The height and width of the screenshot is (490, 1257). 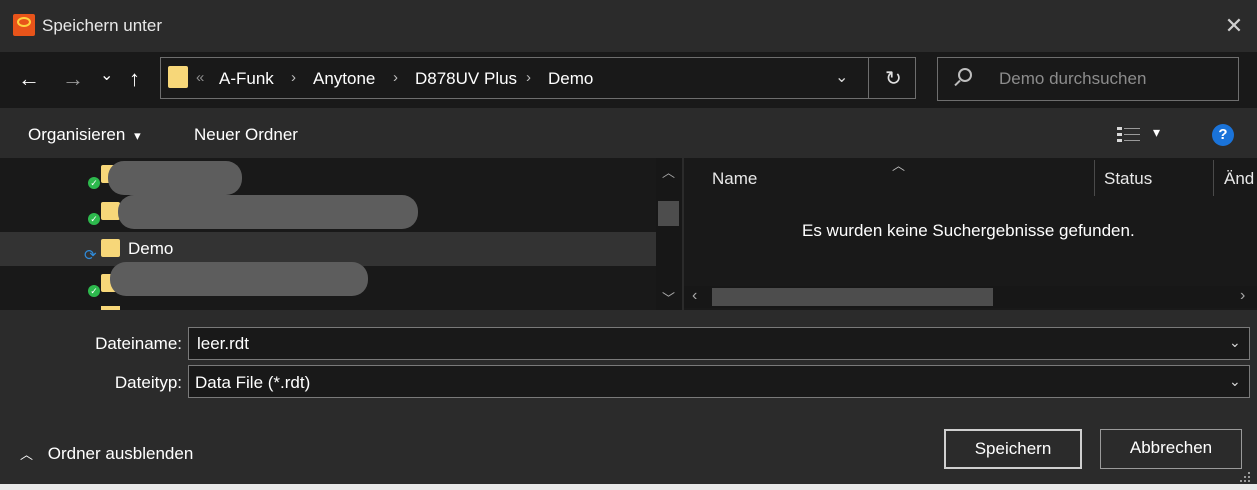 What do you see at coordinates (694, 296) in the screenshot?
I see `scroll-left-button: ‹` at bounding box center [694, 296].